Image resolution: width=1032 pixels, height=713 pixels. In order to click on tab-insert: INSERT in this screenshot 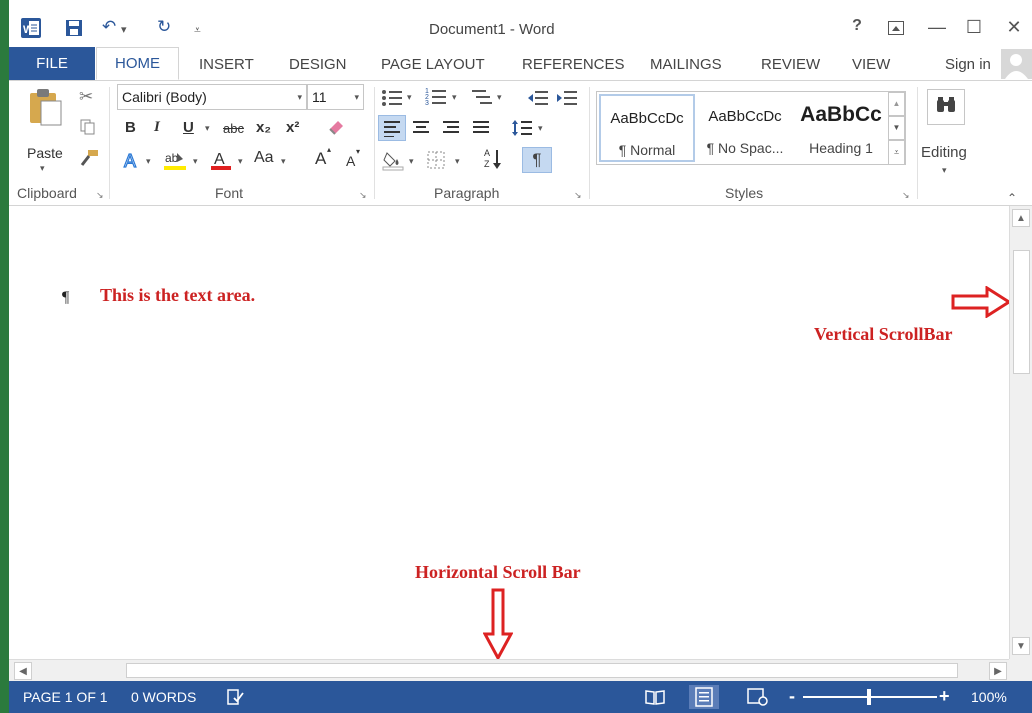, I will do `click(226, 64)`.